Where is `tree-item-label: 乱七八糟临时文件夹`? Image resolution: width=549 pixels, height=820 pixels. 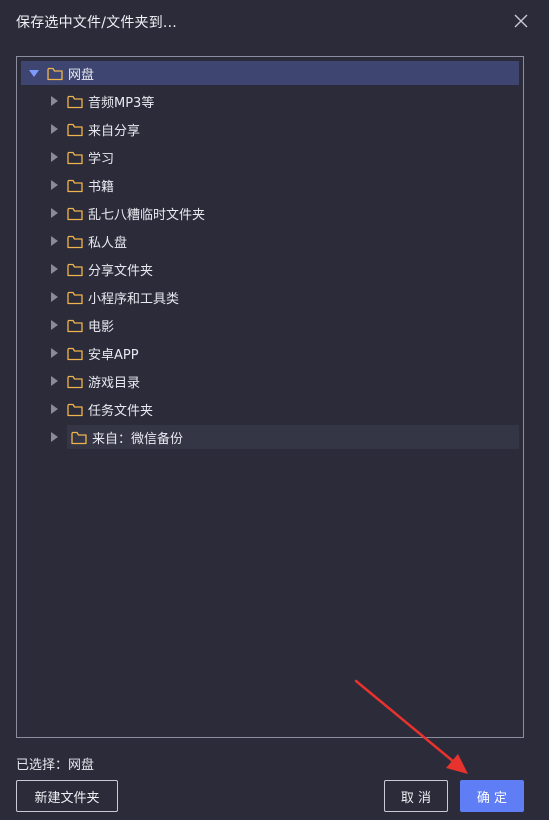
tree-item-label: 乱七八糟临时文件夹 is located at coordinates (147, 215).